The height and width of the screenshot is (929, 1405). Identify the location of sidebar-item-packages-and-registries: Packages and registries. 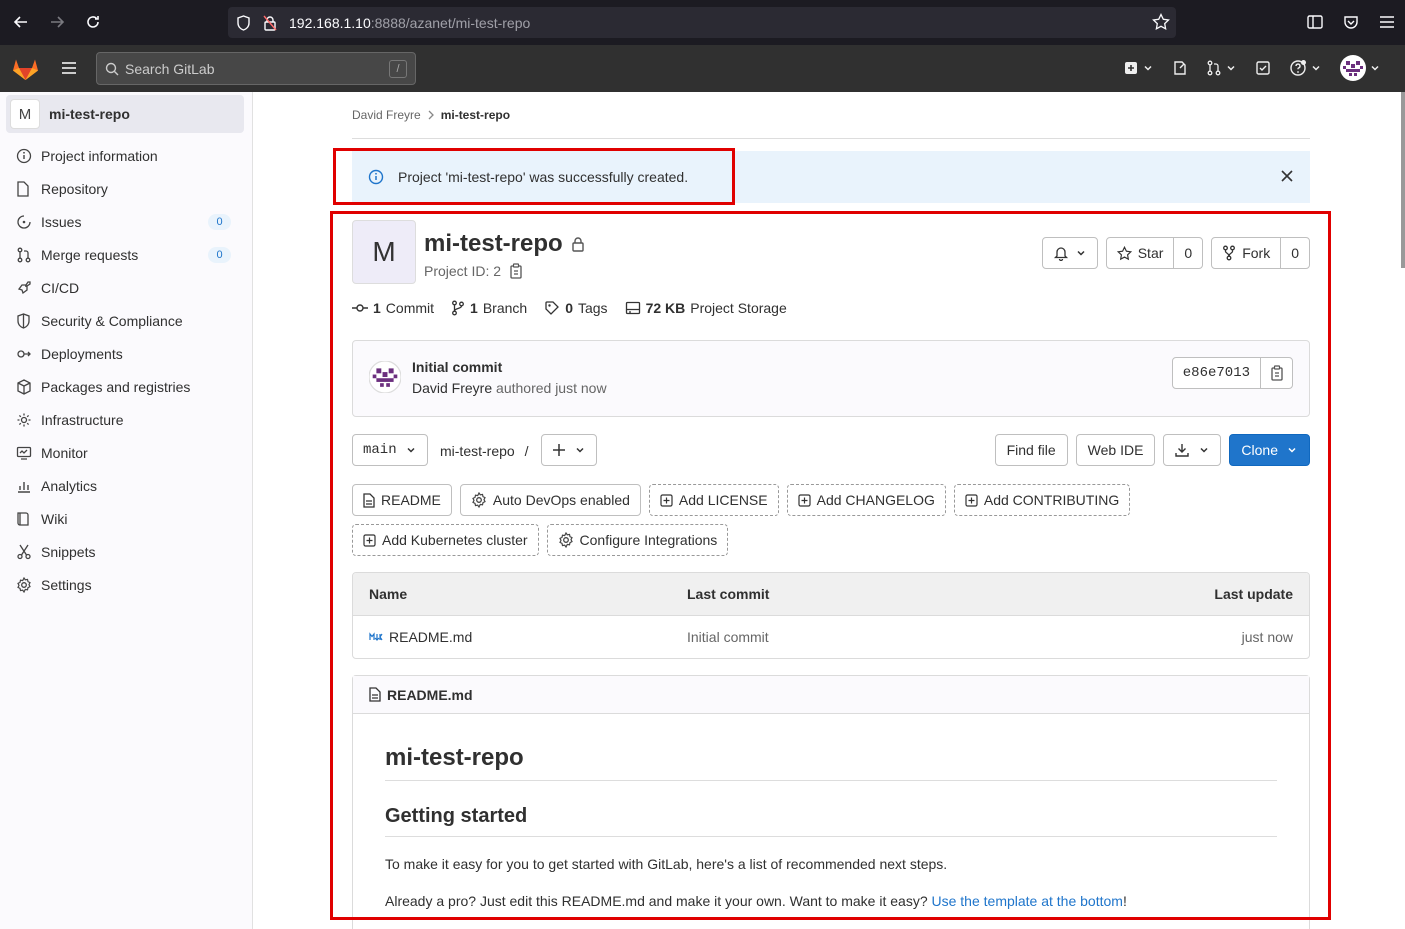
(126, 386).